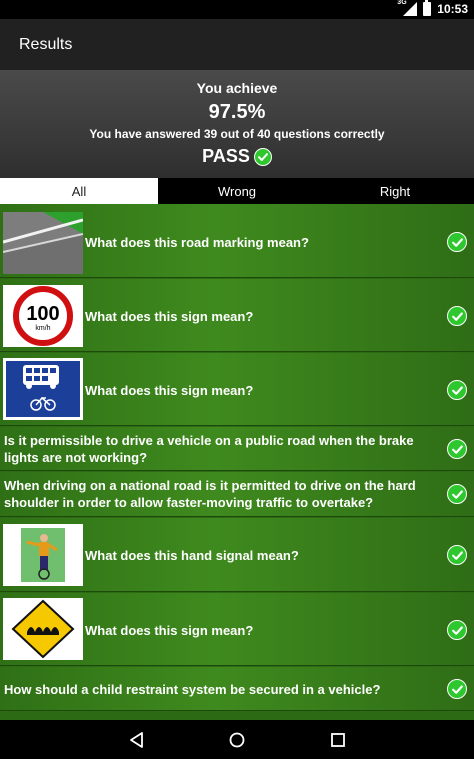 The height and width of the screenshot is (759, 474). What do you see at coordinates (43, 389) in the screenshot?
I see `bus-lane-sign` at bounding box center [43, 389].